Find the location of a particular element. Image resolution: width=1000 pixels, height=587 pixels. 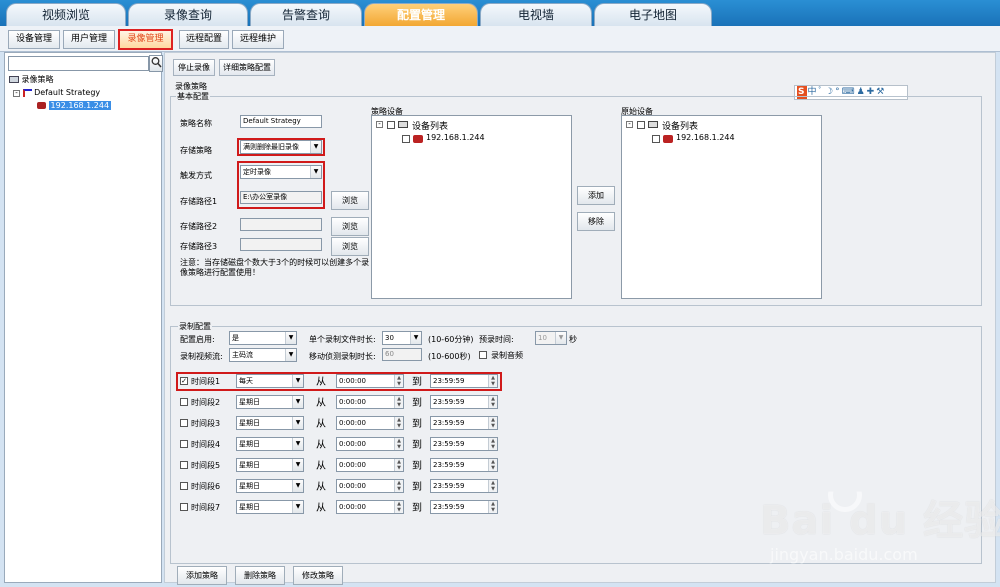

user-management-button: 用户管理 is located at coordinates (89, 39).